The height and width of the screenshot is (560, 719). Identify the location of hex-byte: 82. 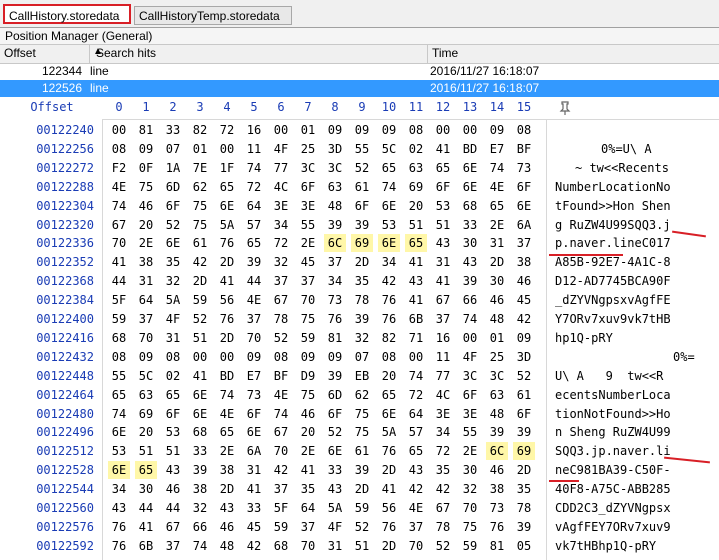
(389, 338).